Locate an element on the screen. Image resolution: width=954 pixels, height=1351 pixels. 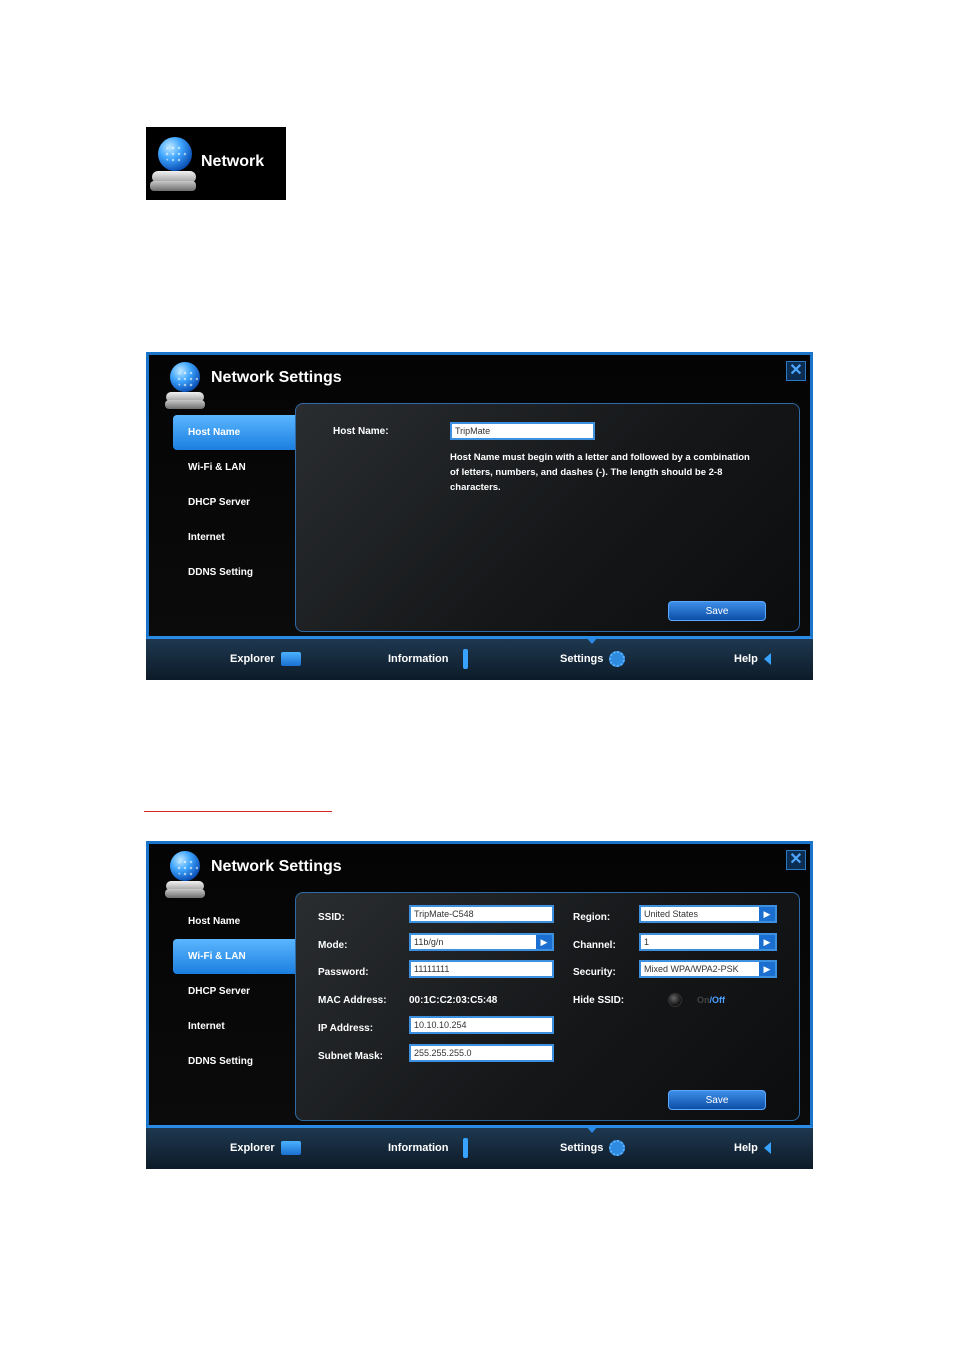
region-label: Region: is located at coordinates (592, 917).